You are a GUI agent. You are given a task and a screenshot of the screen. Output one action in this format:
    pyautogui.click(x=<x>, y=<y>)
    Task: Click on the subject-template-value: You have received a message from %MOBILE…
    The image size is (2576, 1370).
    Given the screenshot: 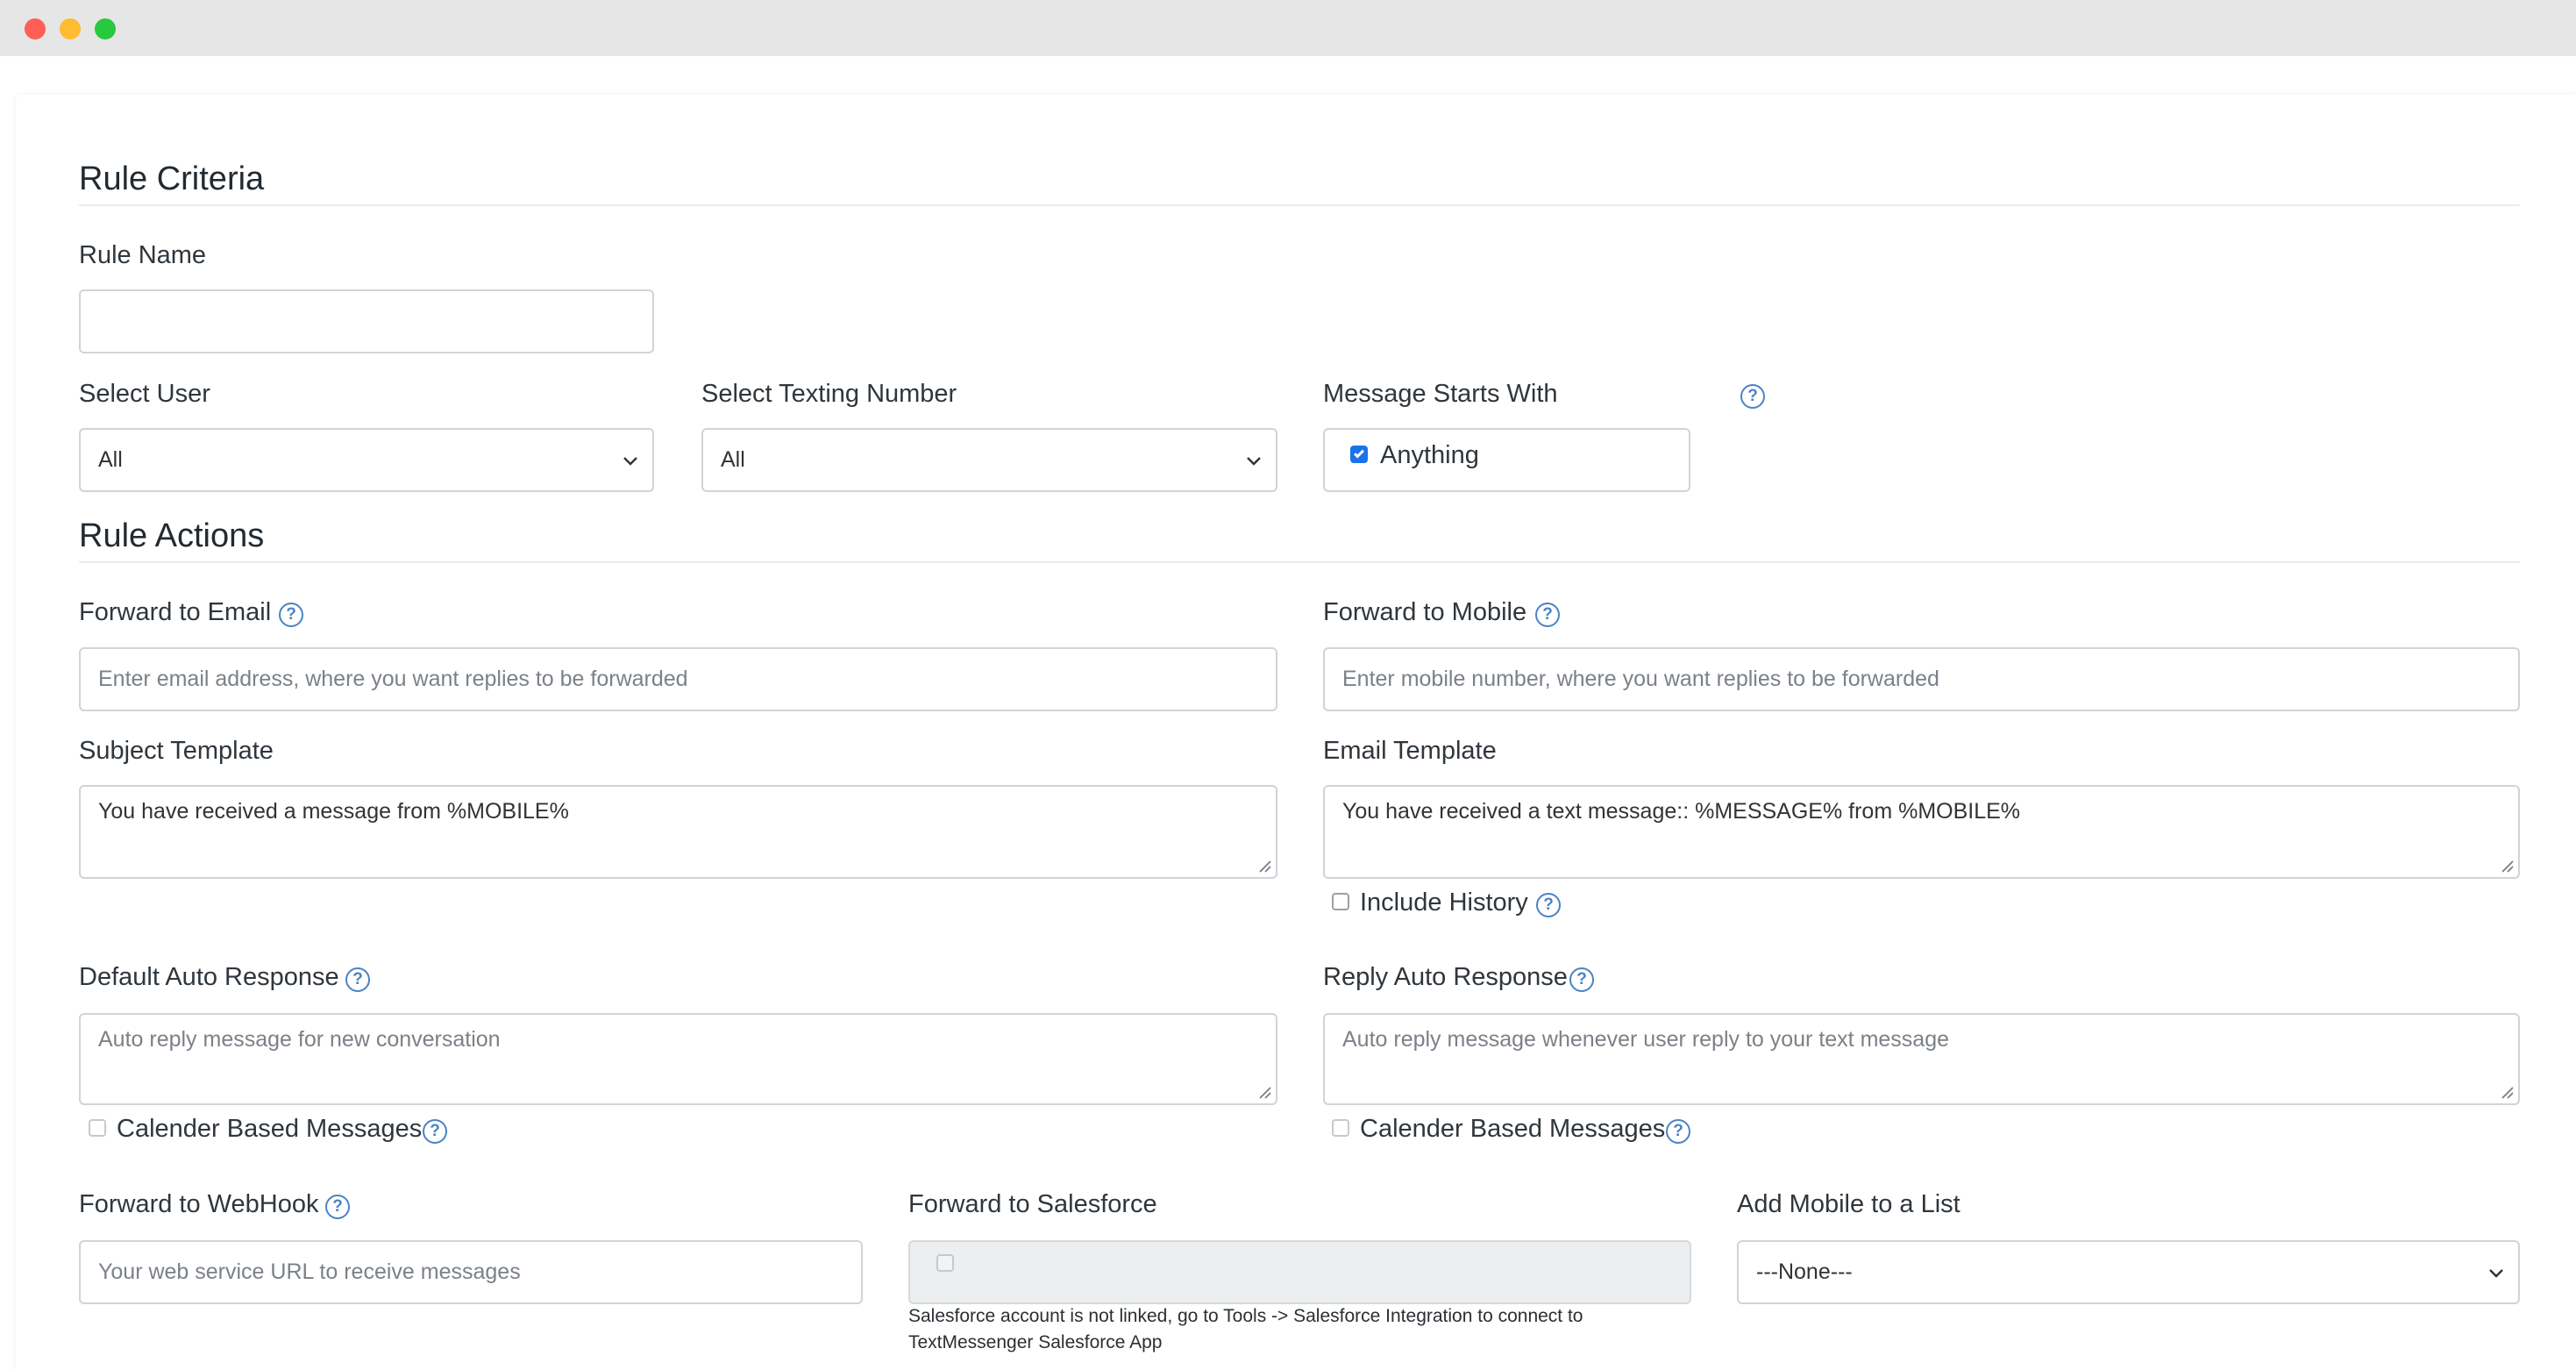 What is the action you would take?
    pyautogui.click(x=333, y=812)
    